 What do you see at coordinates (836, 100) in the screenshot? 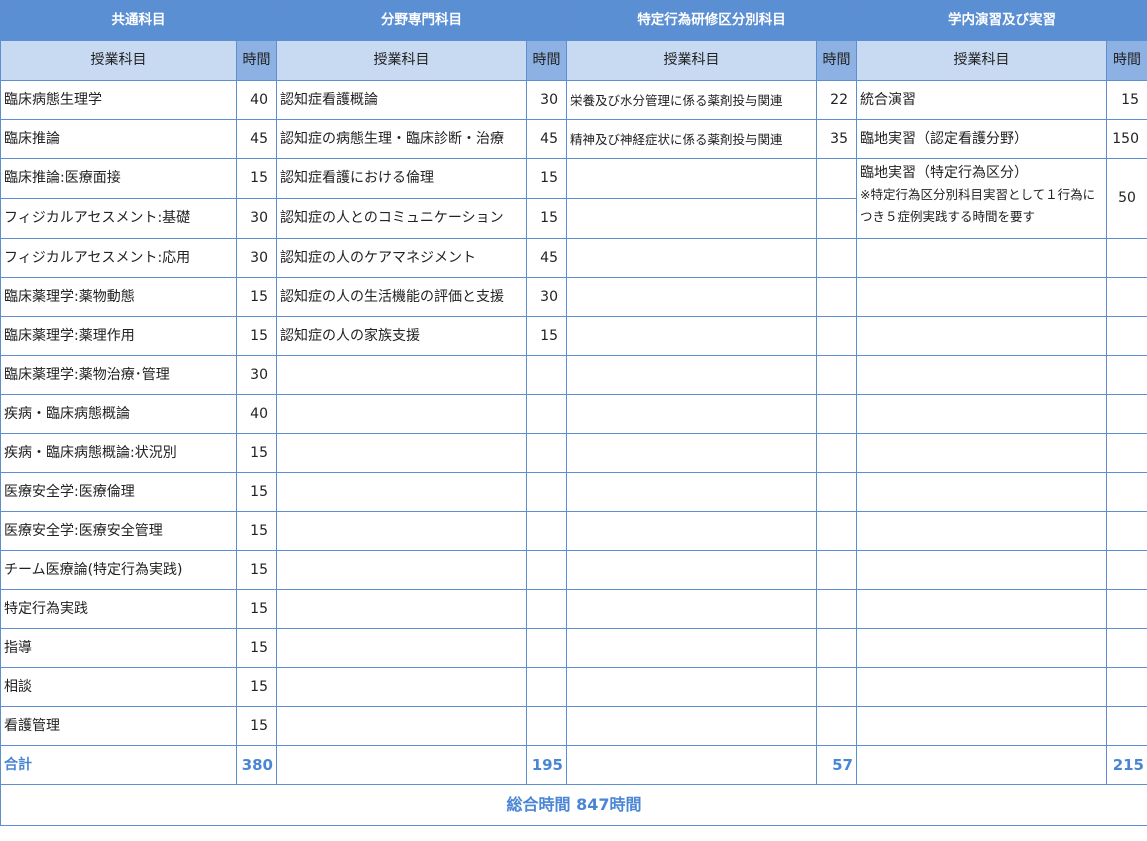
I see `specific-hours: 22` at bounding box center [836, 100].